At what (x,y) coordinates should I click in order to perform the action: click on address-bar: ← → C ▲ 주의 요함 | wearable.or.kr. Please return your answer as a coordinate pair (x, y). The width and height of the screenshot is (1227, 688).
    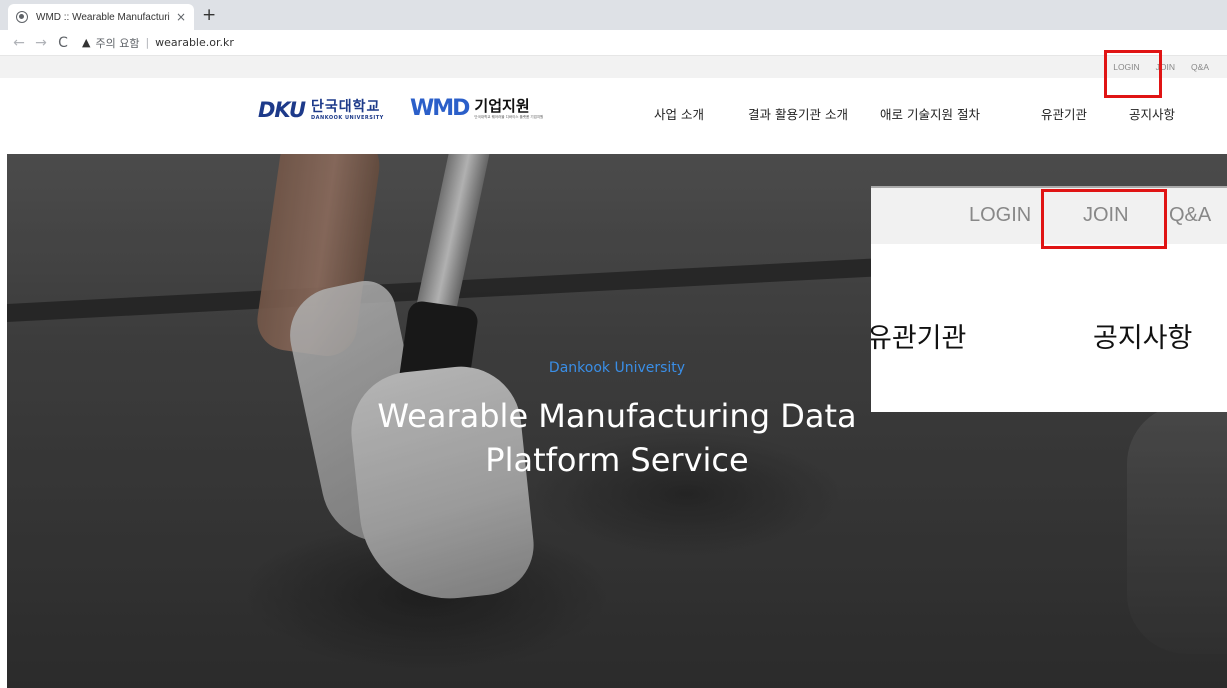
    Looking at the image, I should click on (613, 43).